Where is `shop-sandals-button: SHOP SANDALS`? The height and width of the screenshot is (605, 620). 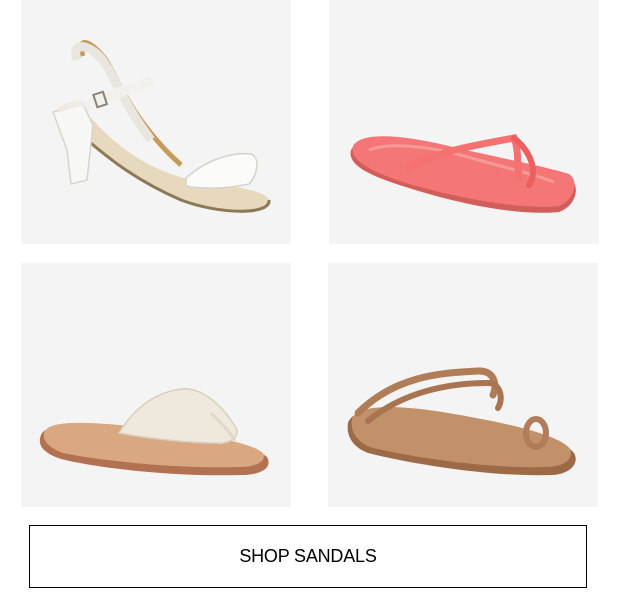 shop-sandals-button: SHOP SANDALS is located at coordinates (308, 556).